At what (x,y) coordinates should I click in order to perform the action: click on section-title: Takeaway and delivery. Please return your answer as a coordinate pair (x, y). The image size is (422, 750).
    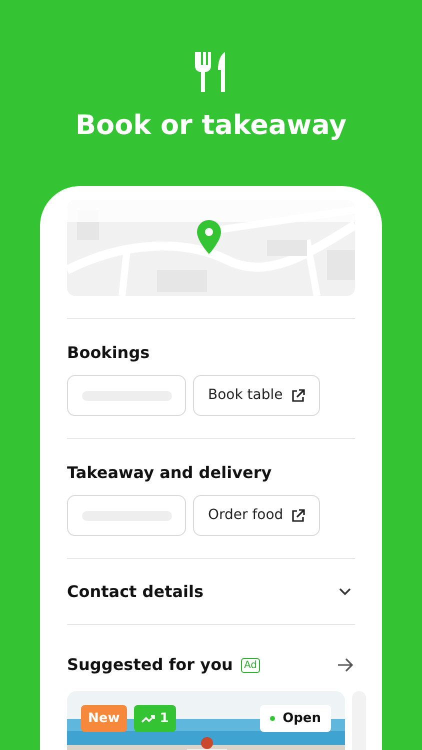
    Looking at the image, I should click on (170, 473).